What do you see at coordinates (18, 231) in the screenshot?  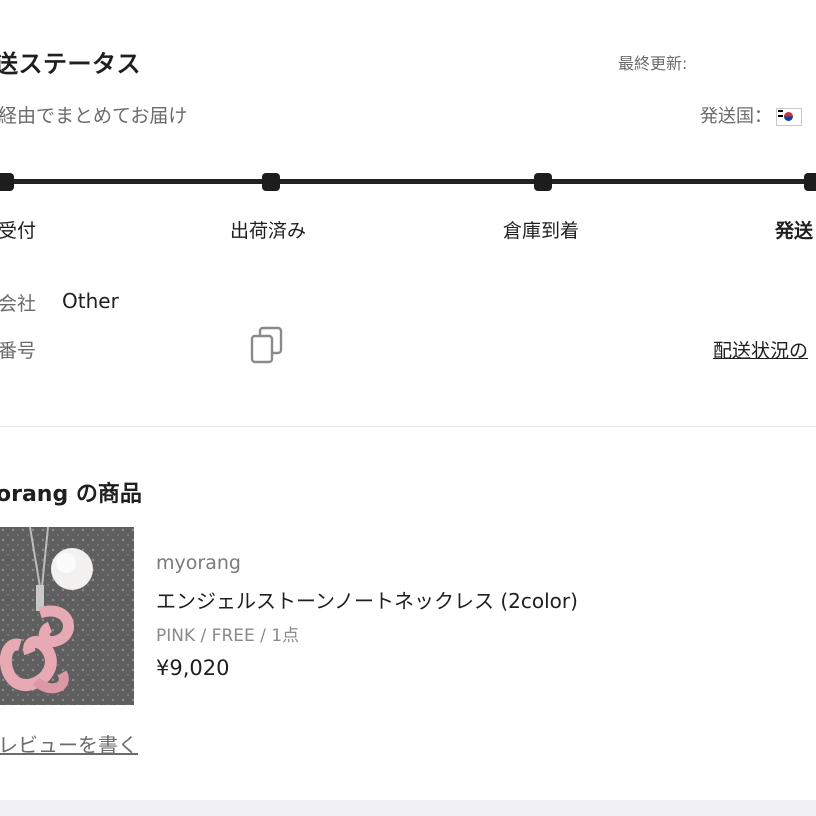 I see `progress-step-label: 受付` at bounding box center [18, 231].